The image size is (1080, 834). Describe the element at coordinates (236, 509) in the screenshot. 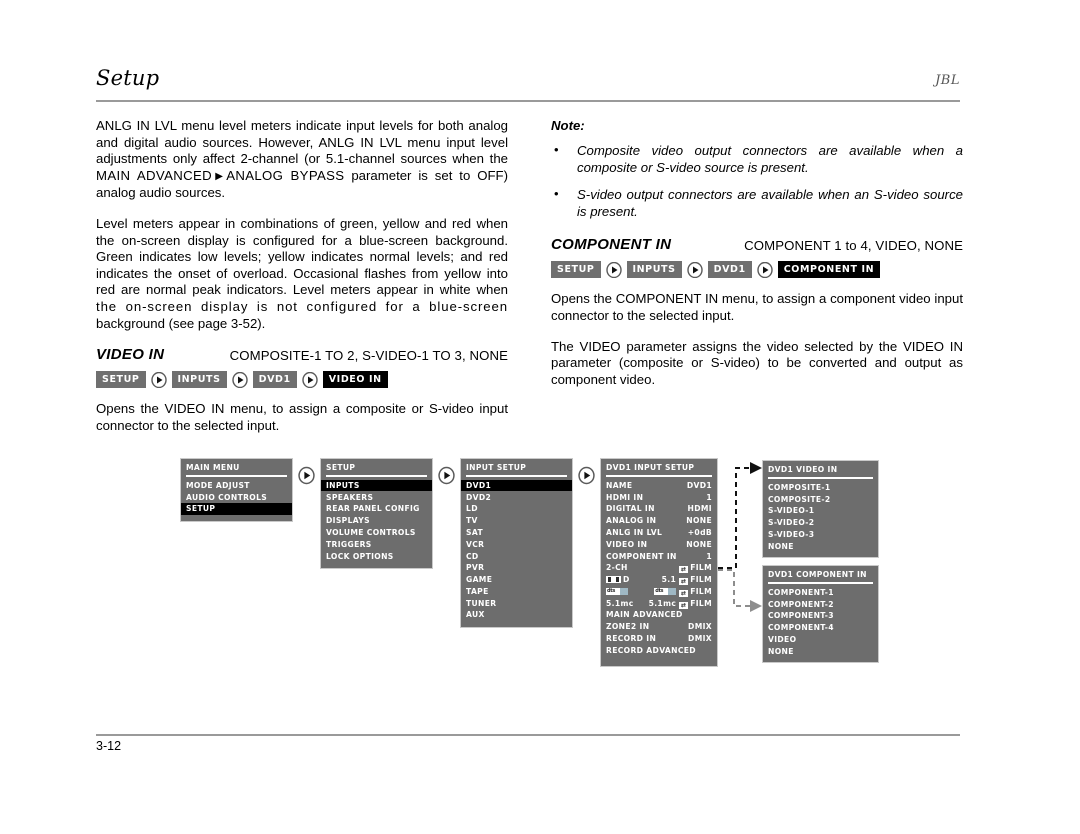

I see `menu-item-setup: SETUP` at that location.